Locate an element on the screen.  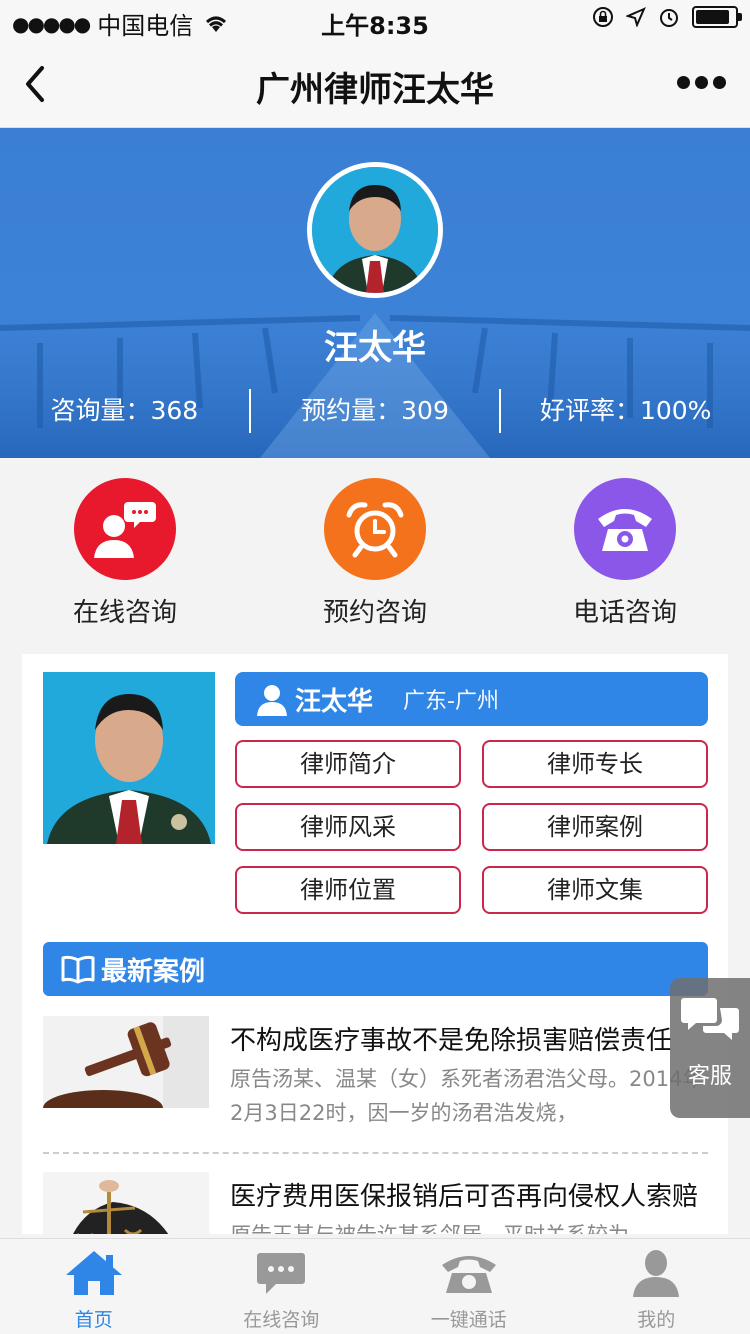
section-title: 最新案例 is located at coordinates (153, 971).